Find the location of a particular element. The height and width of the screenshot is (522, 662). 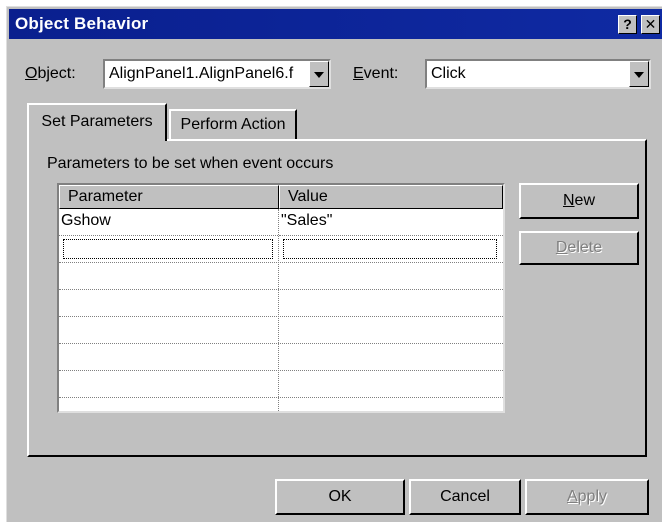

title-bar: Object Behavior ? ✕ is located at coordinates (335, 24).